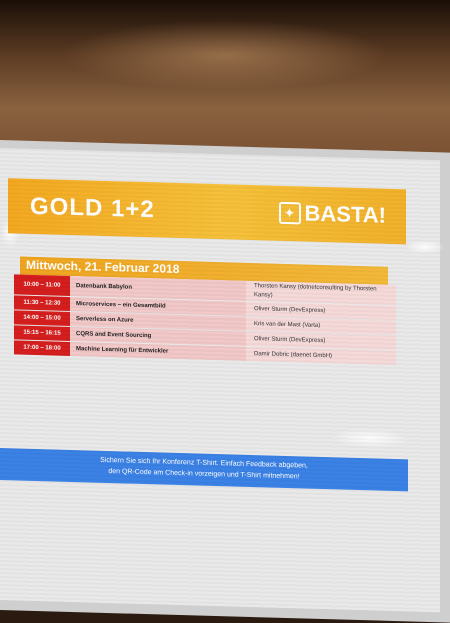  Describe the element at coordinates (103, 267) in the screenshot. I see `schedule-date: Mittwoch, 21. Februar 2018` at that location.